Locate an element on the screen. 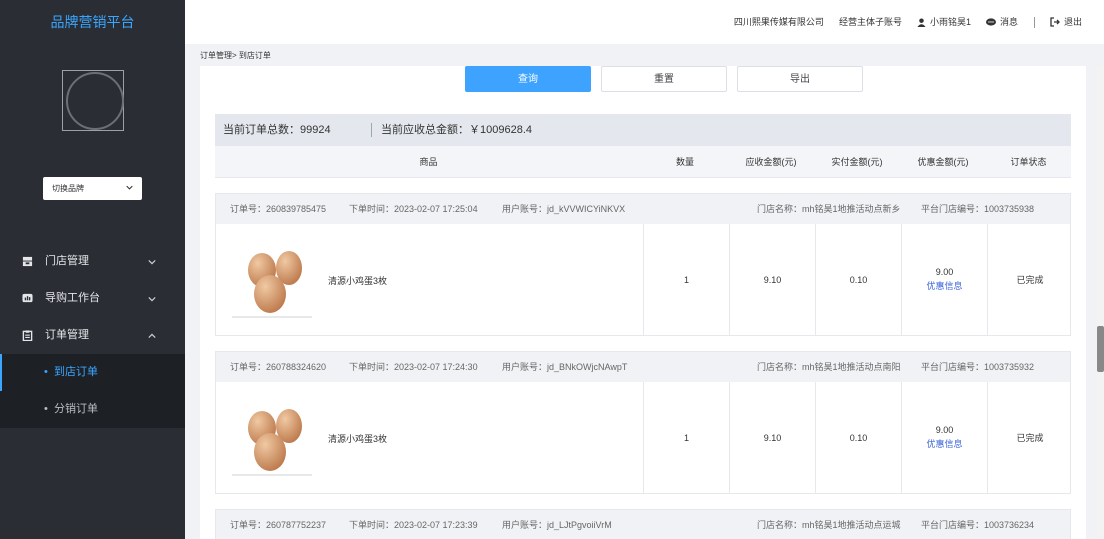 This screenshot has width=1104, height=539. logout-icon is located at coordinates (1055, 22).